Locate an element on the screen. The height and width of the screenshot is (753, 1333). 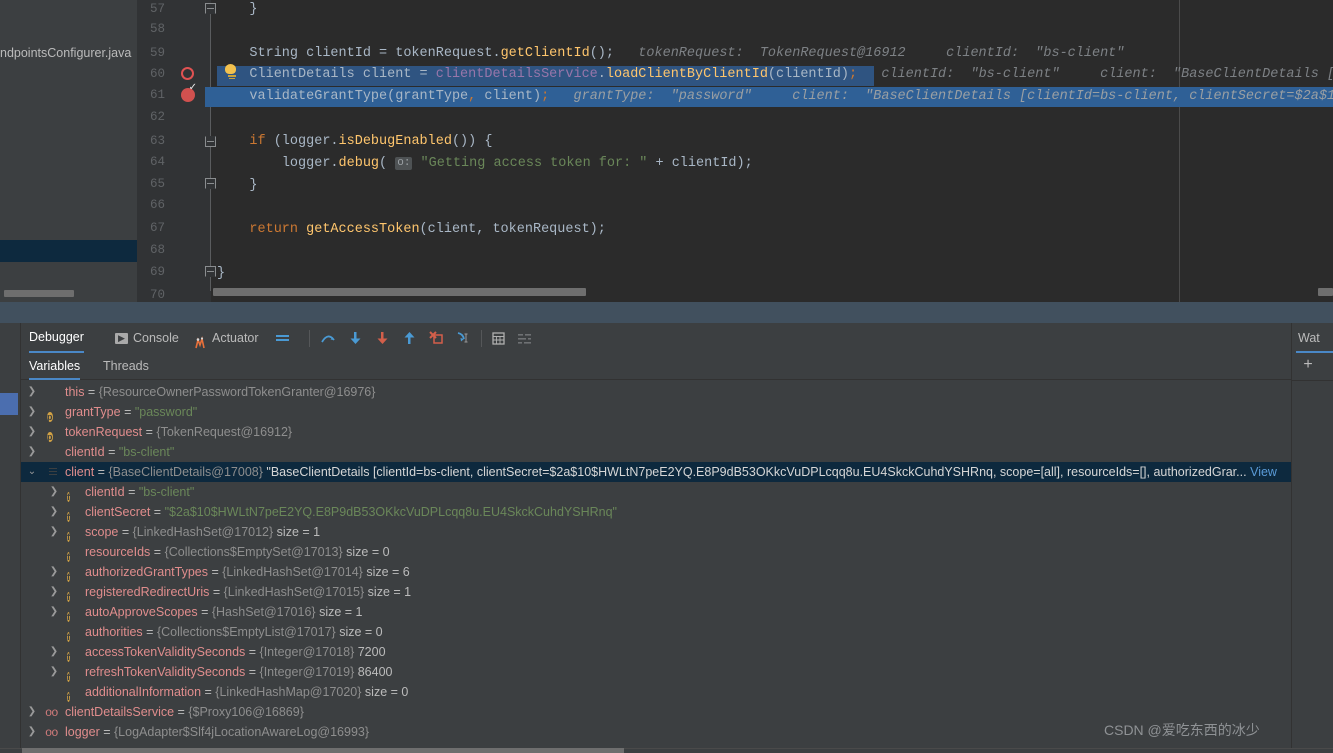
force-step-into-button is located at coordinates (382, 338).